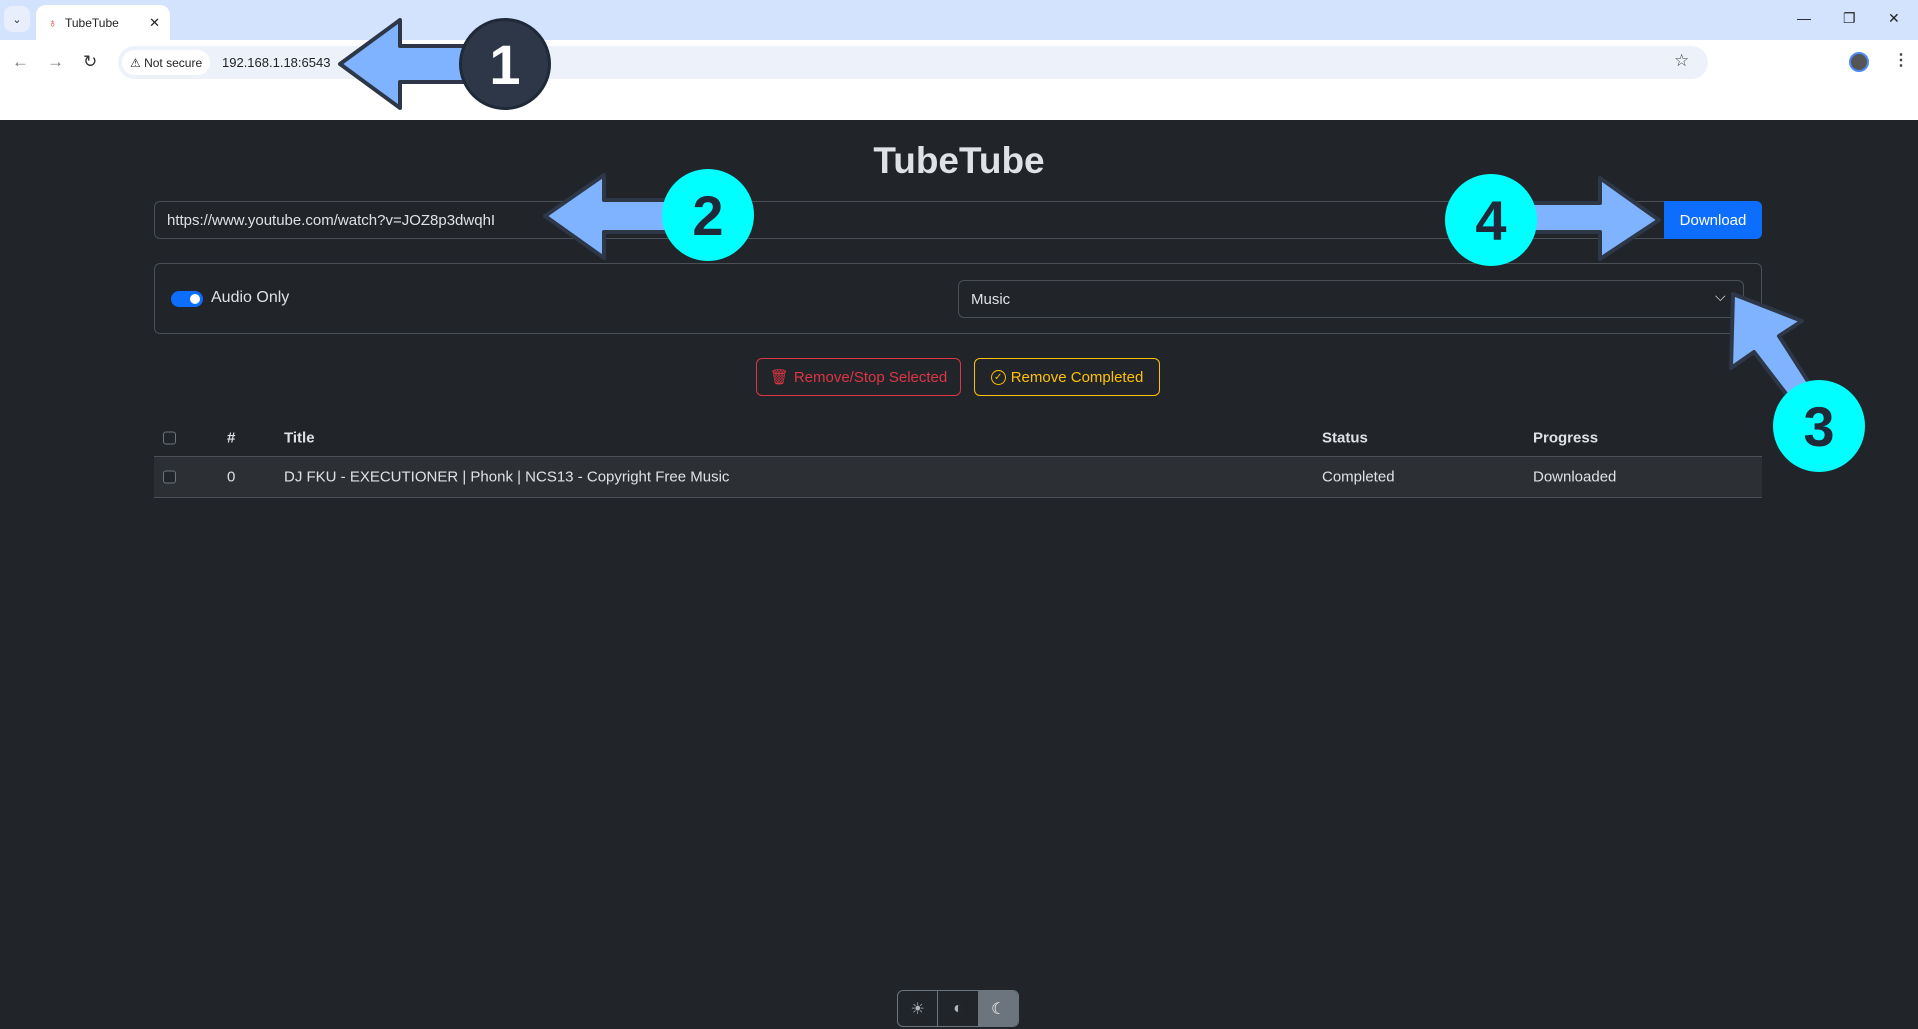  Describe the element at coordinates (1819, 426) in the screenshot. I see `annotation-marker-3: 3` at that location.